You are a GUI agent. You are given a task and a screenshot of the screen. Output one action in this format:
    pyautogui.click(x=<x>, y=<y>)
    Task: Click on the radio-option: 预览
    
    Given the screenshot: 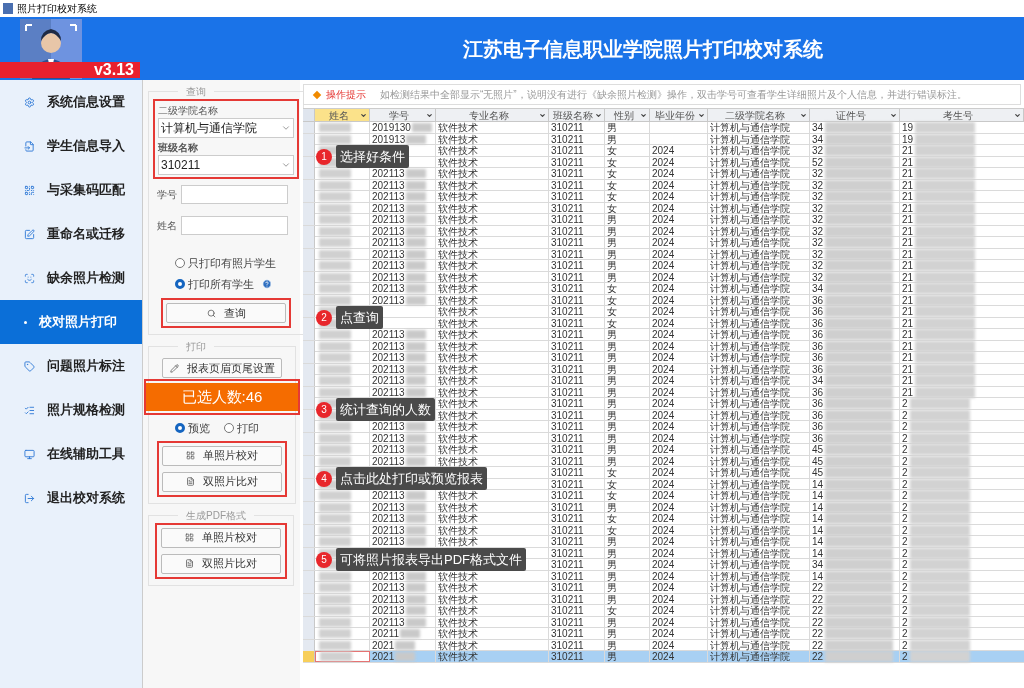 What is the action you would take?
    pyautogui.click(x=192, y=428)
    